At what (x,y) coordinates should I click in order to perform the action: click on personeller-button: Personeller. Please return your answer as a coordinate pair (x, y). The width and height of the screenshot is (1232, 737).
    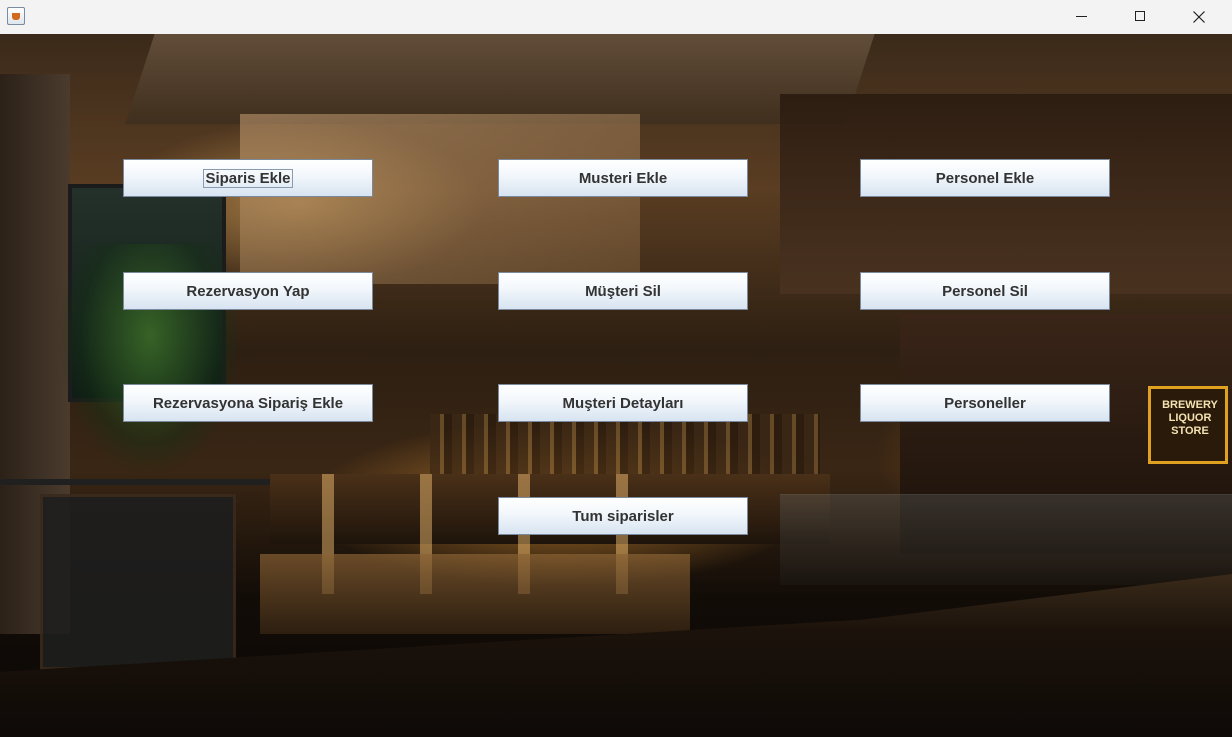
    Looking at the image, I should click on (985, 403).